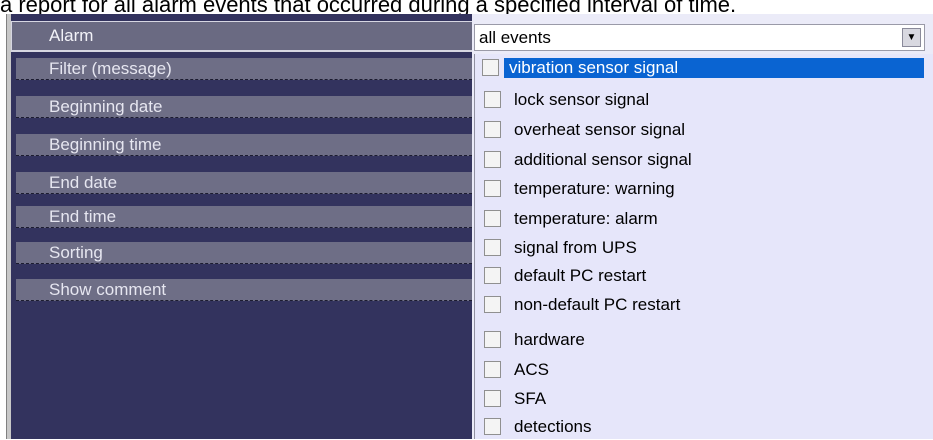 This screenshot has height=440, width=933. I want to click on property-row-sorting: Sorting, so click(244, 253).